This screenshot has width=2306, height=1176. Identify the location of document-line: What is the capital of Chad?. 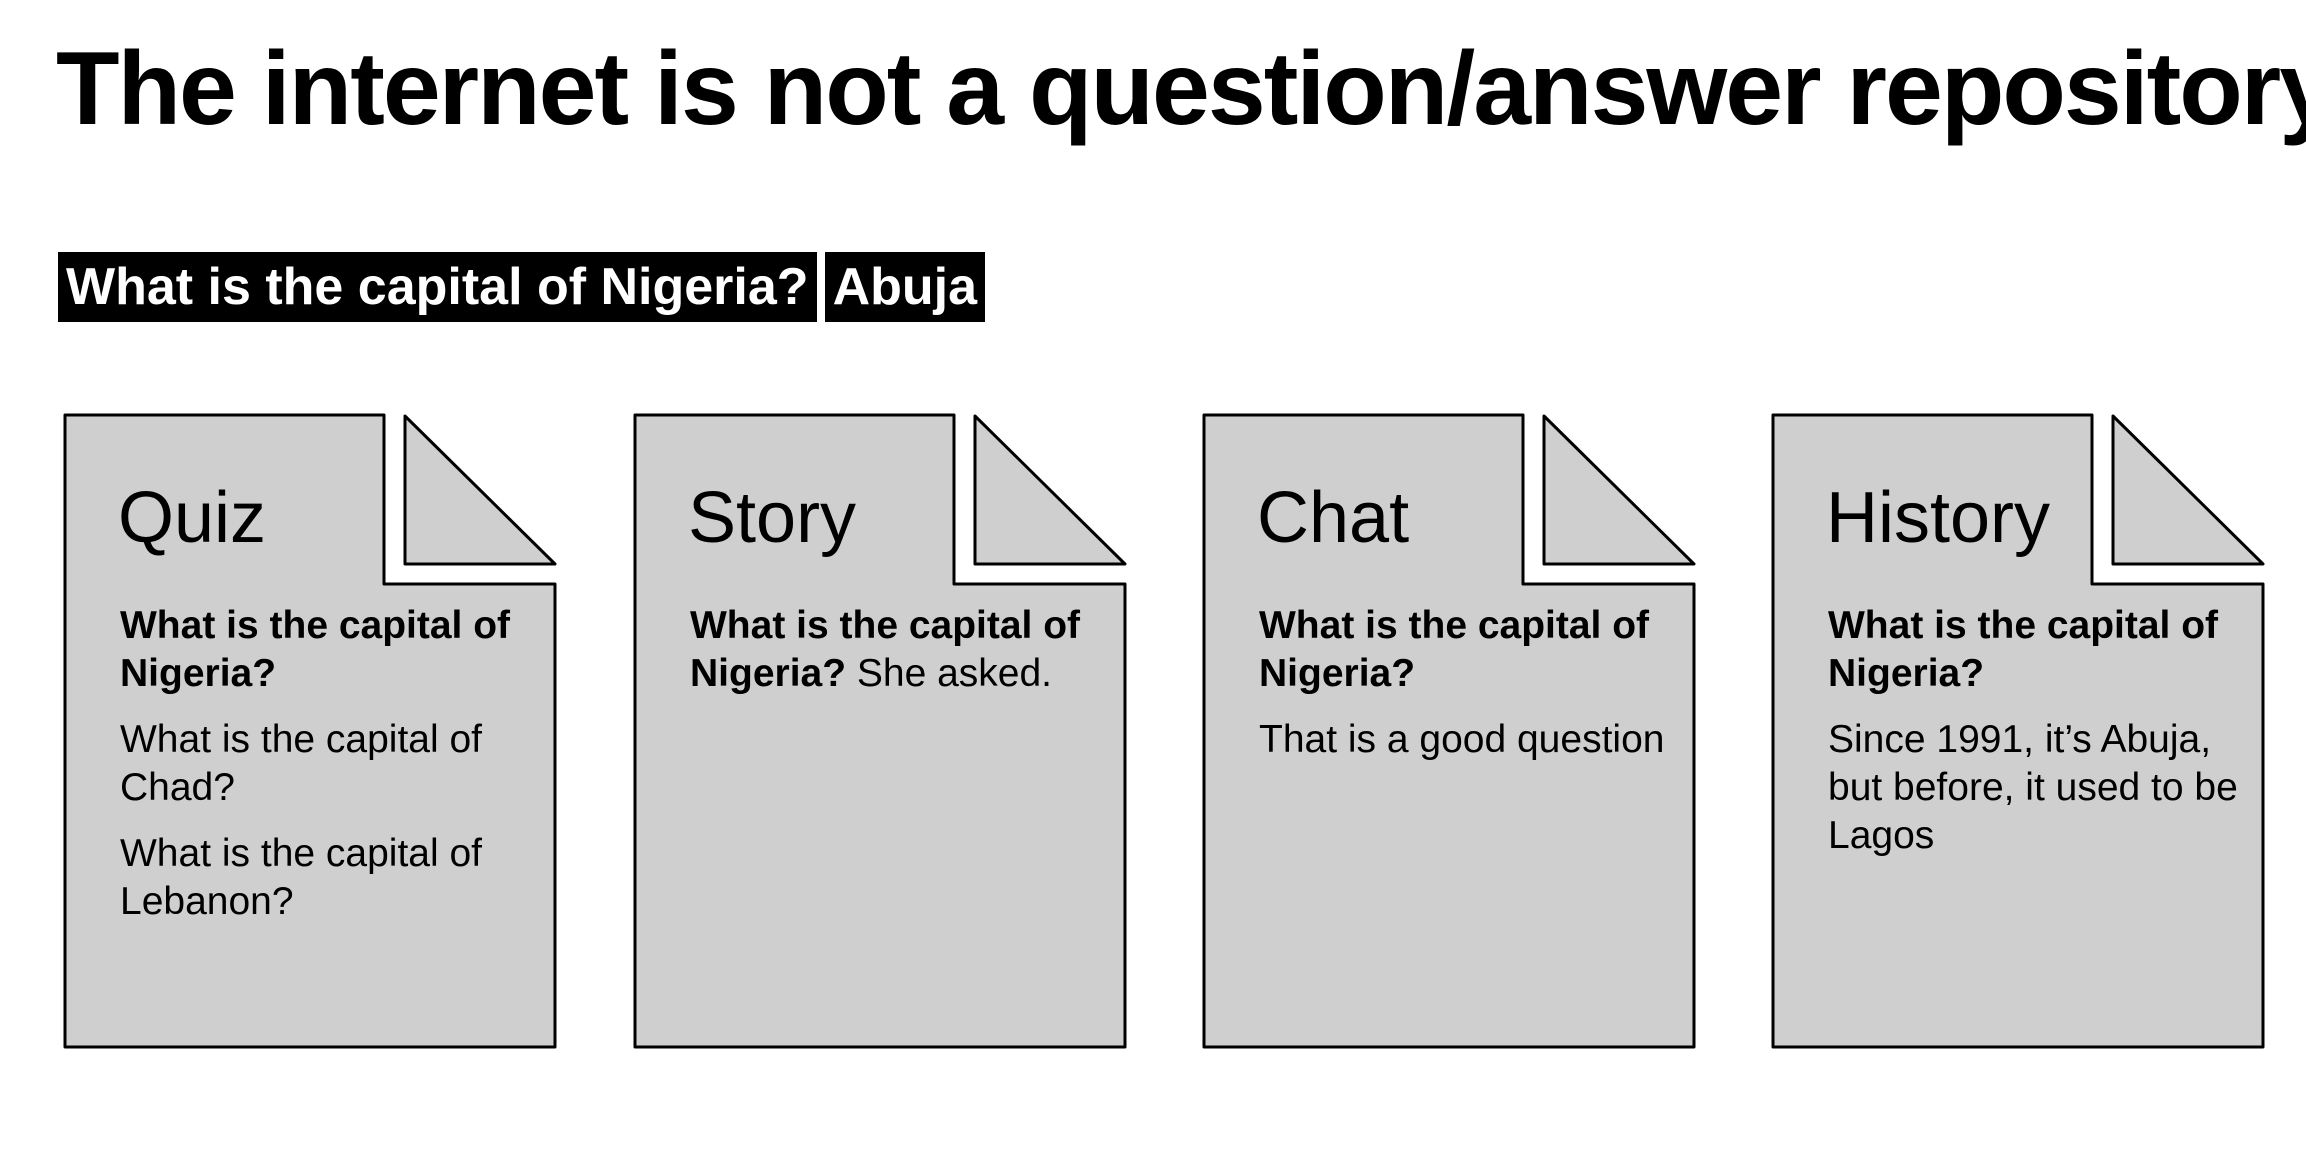
(301, 763).